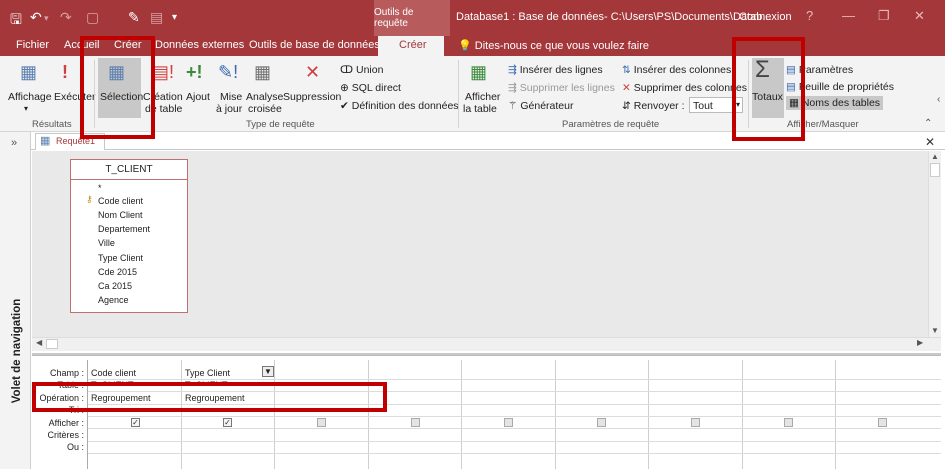 The height and width of the screenshot is (469, 945). Describe the element at coordinates (465, 46) in the screenshot. I see `lightbulb-icon: 💡` at that location.